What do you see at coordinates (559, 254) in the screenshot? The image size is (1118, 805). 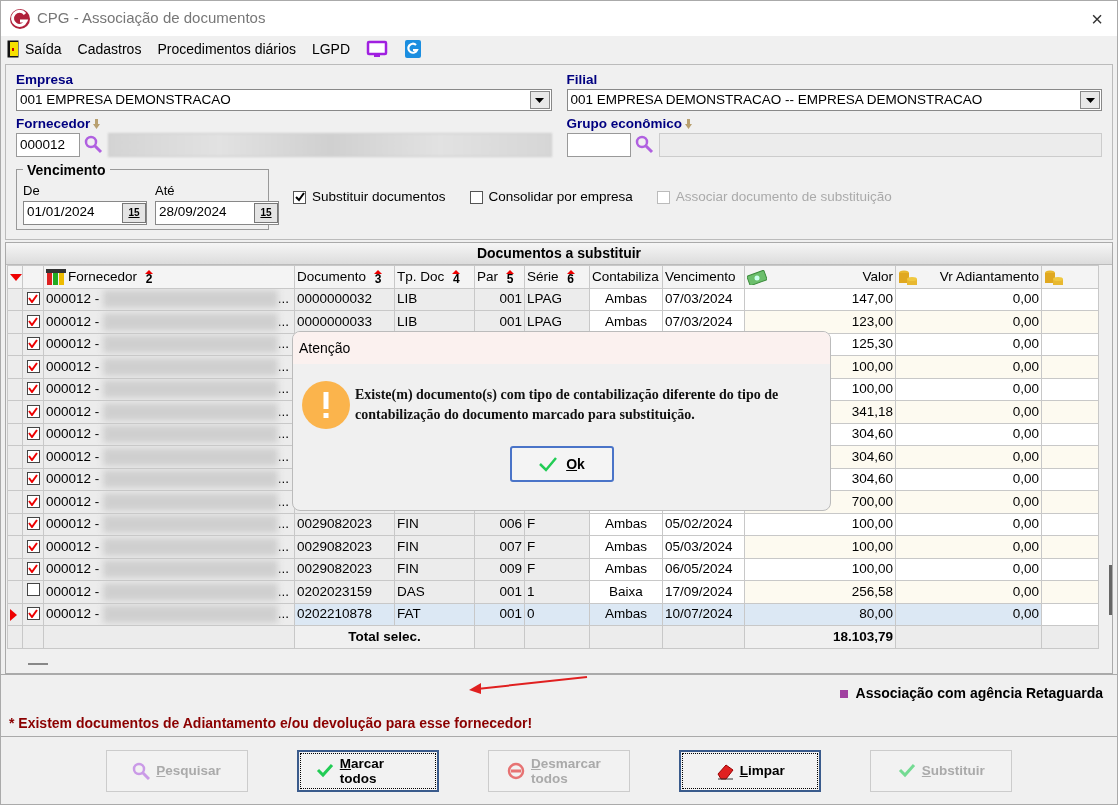 I see `grid-title: Documentos a substituir` at bounding box center [559, 254].